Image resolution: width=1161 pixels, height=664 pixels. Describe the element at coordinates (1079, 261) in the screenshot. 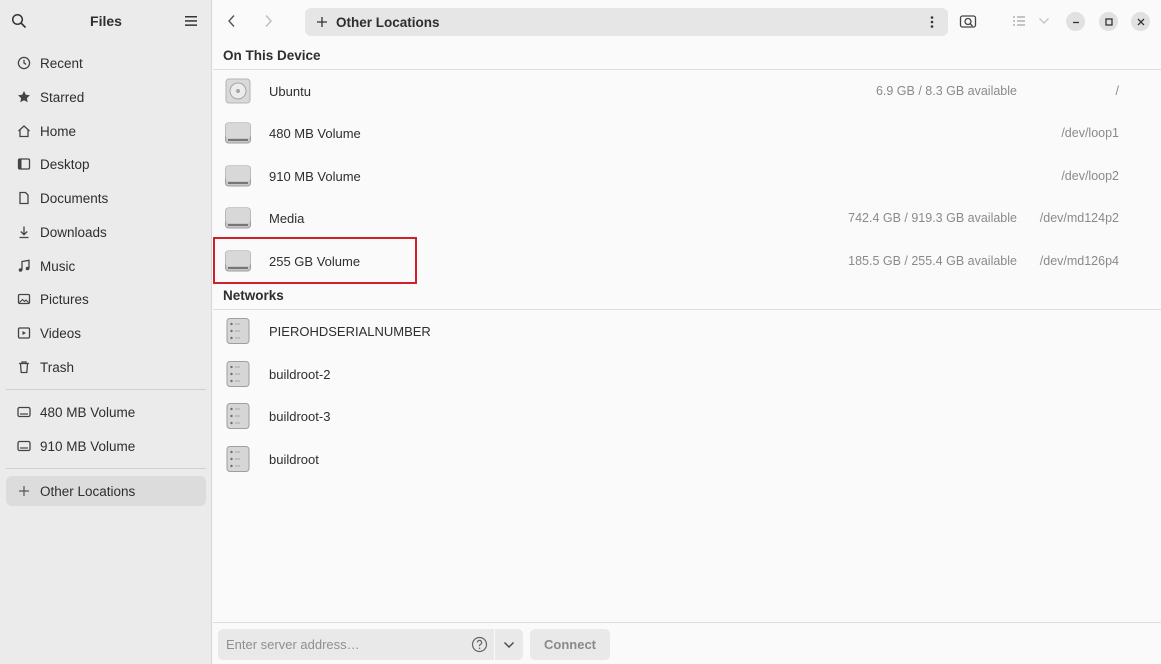

I see `device-path: /dev/md126p4` at that location.